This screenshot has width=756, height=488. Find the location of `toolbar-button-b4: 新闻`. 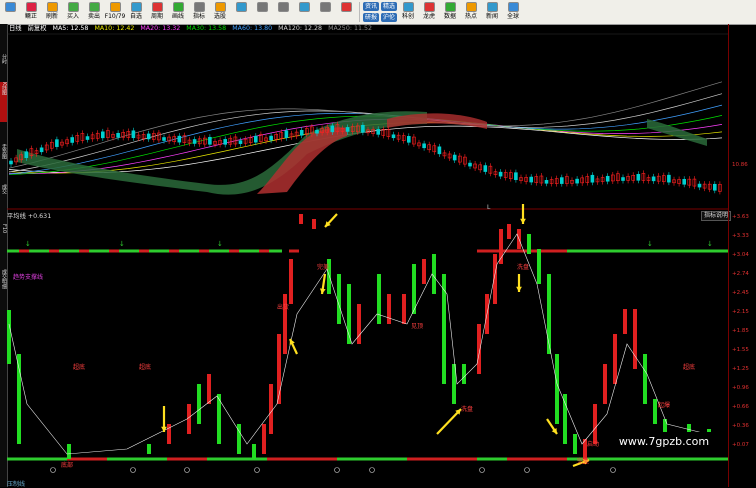

toolbar-button-b4: 新闻 is located at coordinates (492, 12).